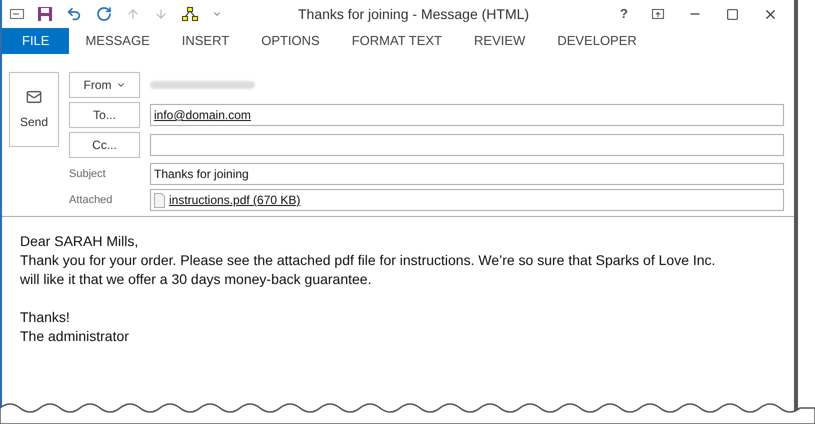 The width and height of the screenshot is (815, 424). I want to click on help-button: ?, so click(624, 14).